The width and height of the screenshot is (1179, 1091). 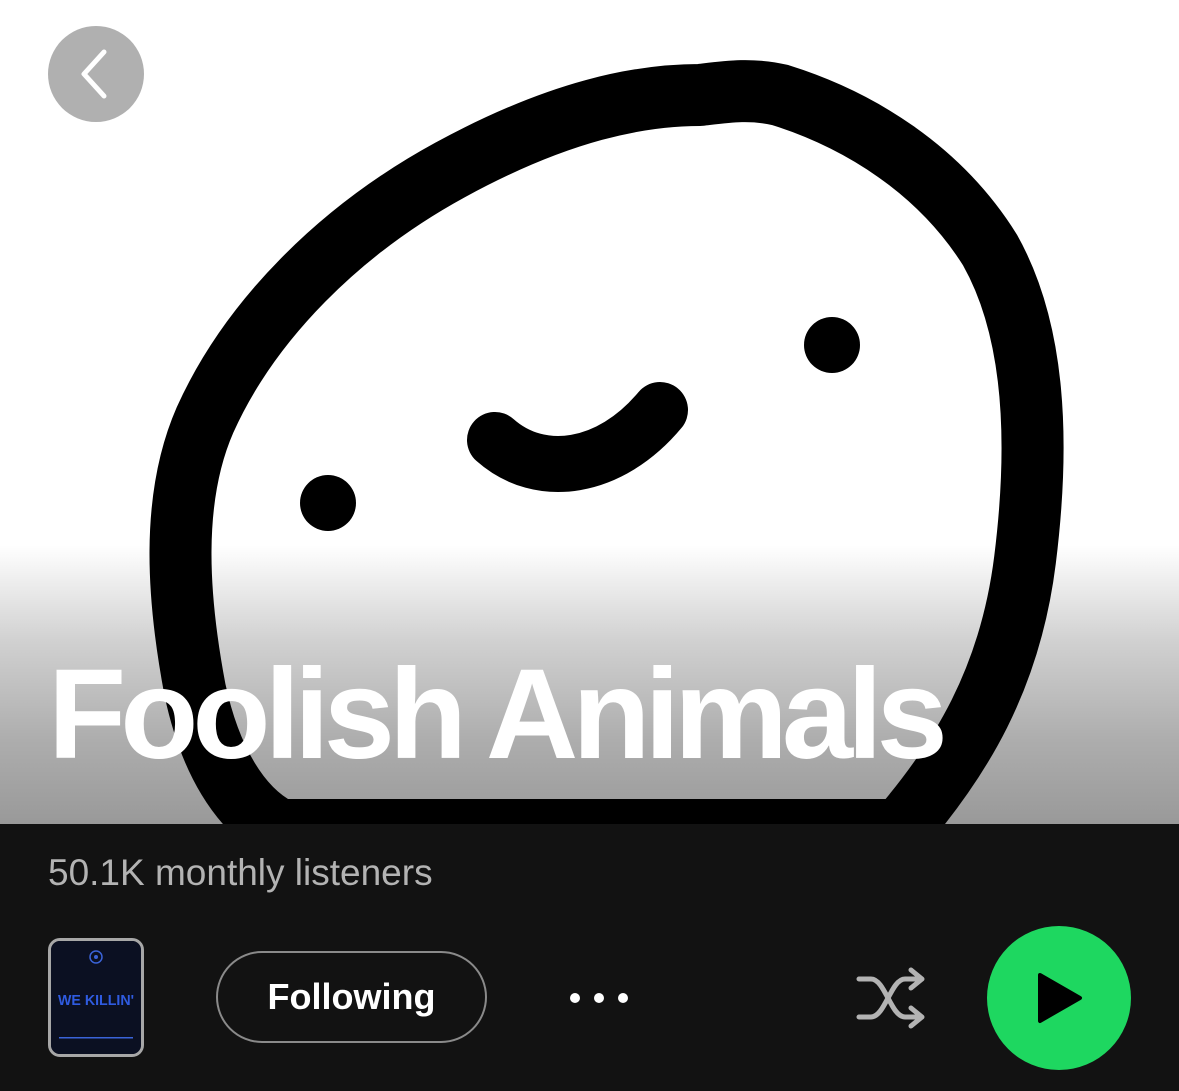 I want to click on back-button, so click(x=96, y=74).